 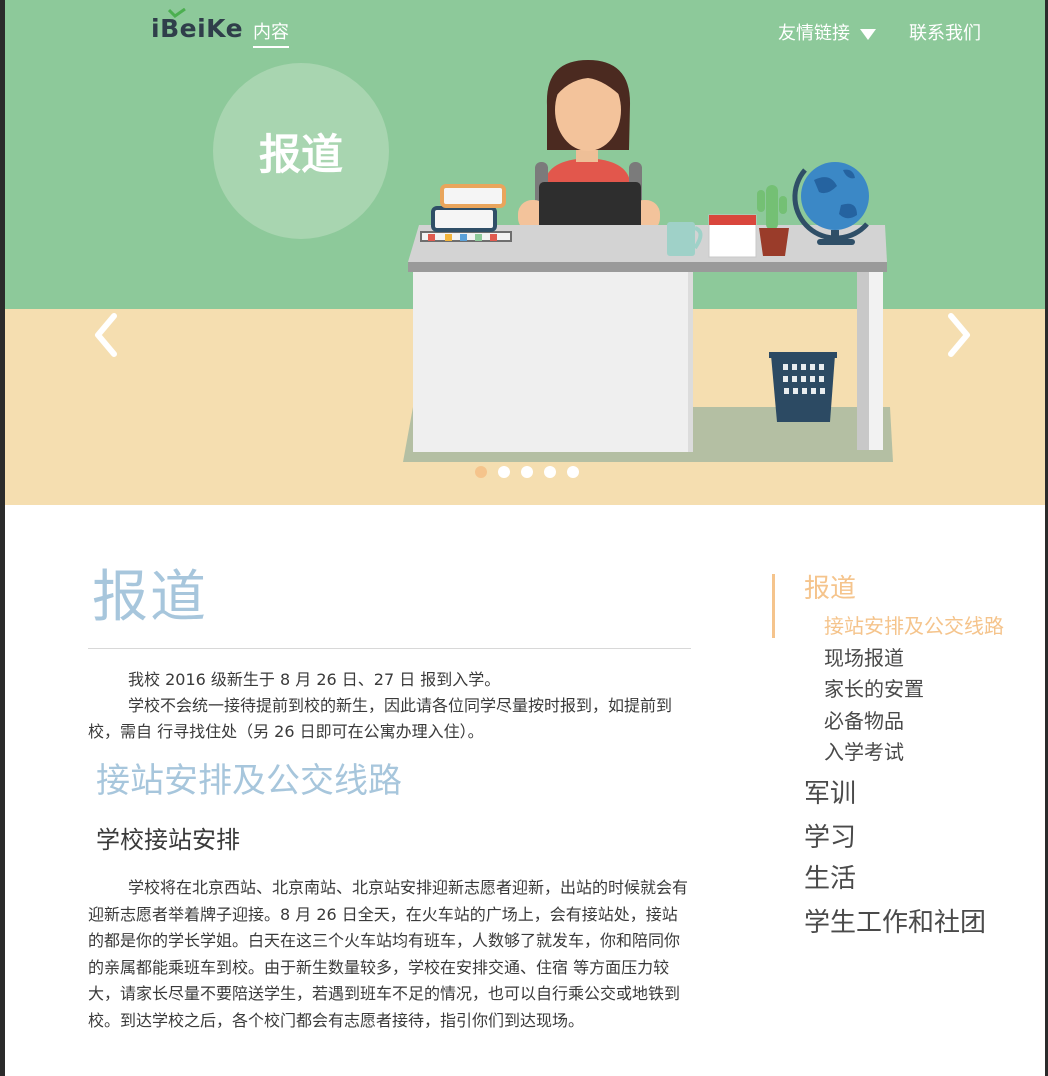 I want to click on side-item-military: 军训, so click(x=830, y=794).